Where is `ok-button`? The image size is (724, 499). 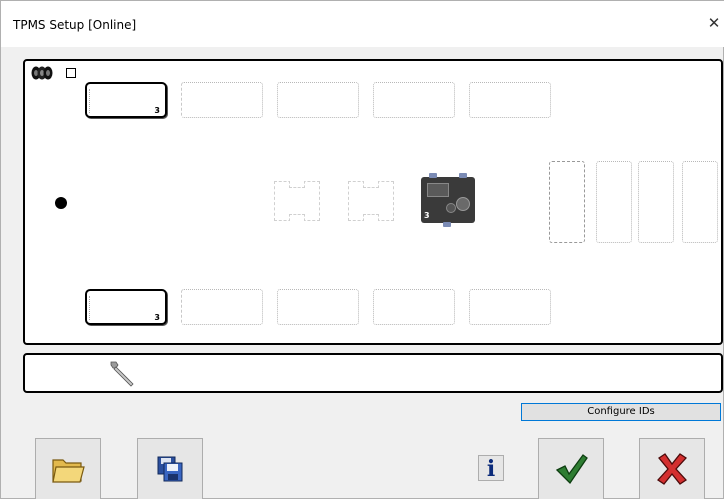 ok-button is located at coordinates (571, 468).